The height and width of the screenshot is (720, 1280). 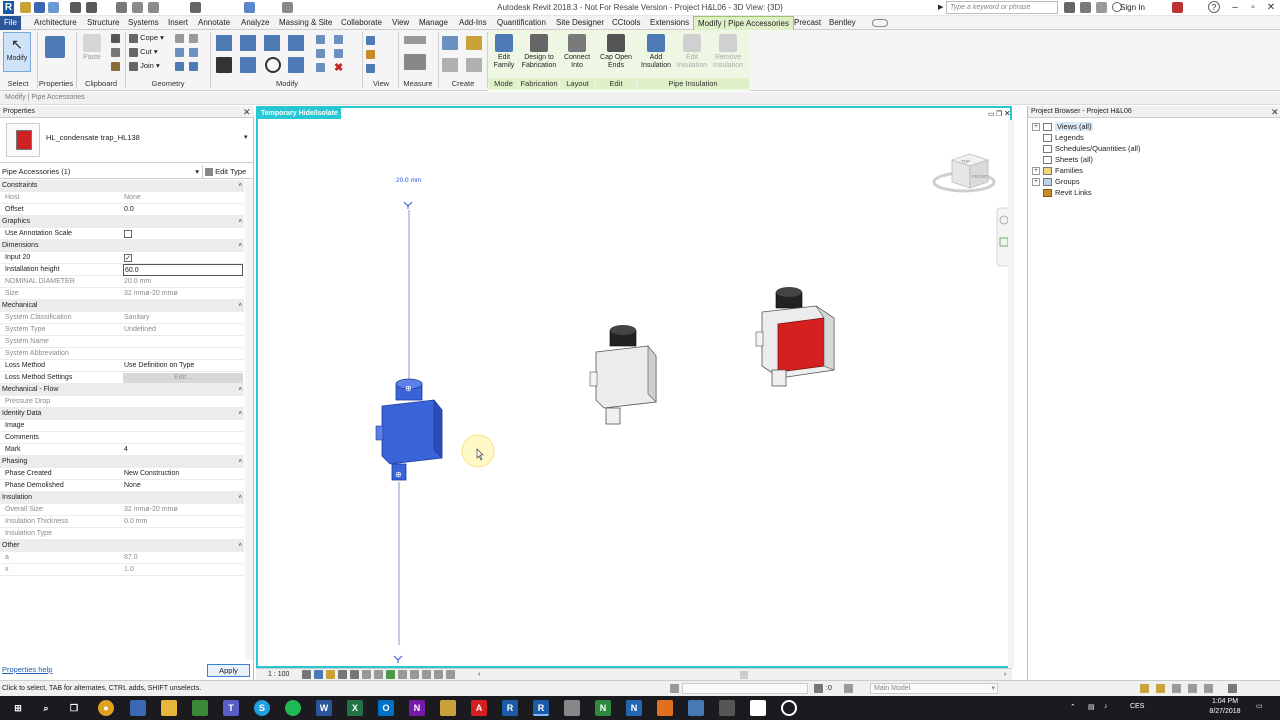 What do you see at coordinates (1253, 7) in the screenshot?
I see `maximize-button: ▫` at bounding box center [1253, 7].